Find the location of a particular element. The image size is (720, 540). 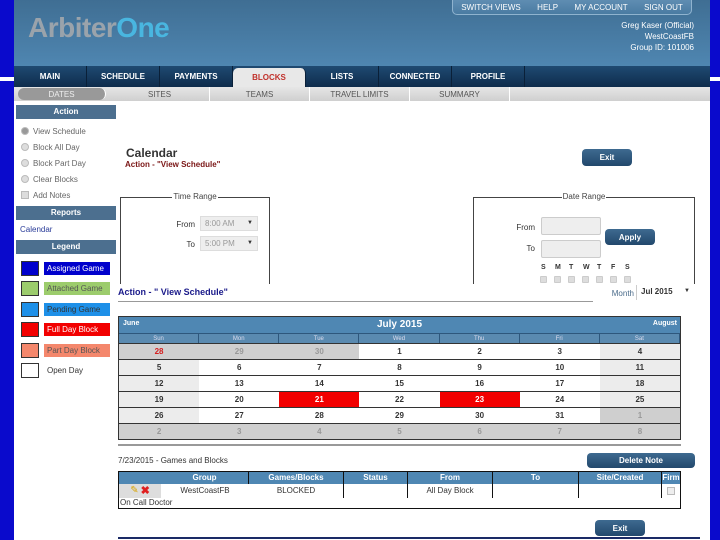

sign-out-link: SIGN OUT is located at coordinates (663, 7).